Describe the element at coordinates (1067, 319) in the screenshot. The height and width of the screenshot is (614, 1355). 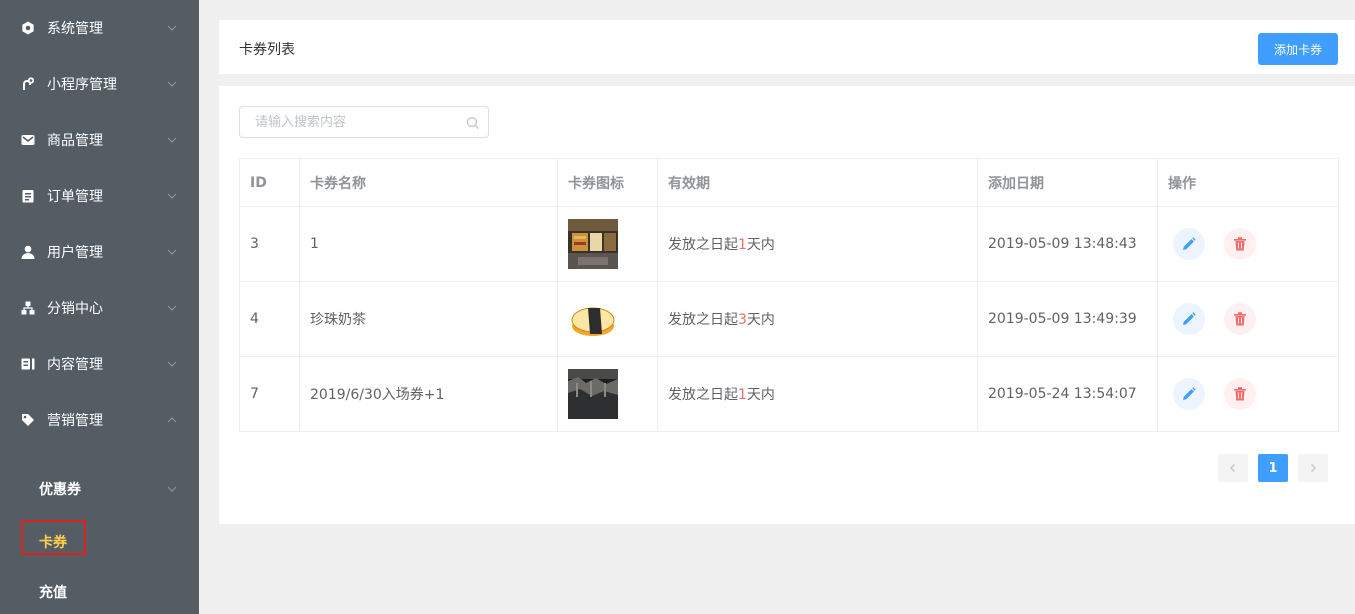
I see `cell-date: 2019-05-09 13:49:39` at that location.